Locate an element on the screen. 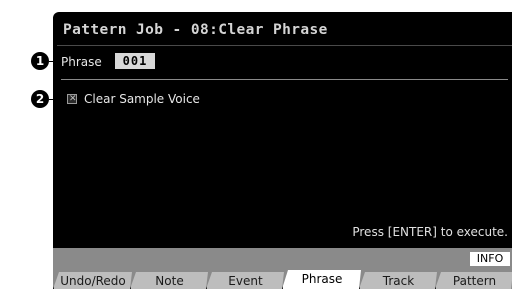 Image resolution: width=512 pixels, height=289 pixels. tab-undo-redo: Undo/Redo is located at coordinates (92, 280).